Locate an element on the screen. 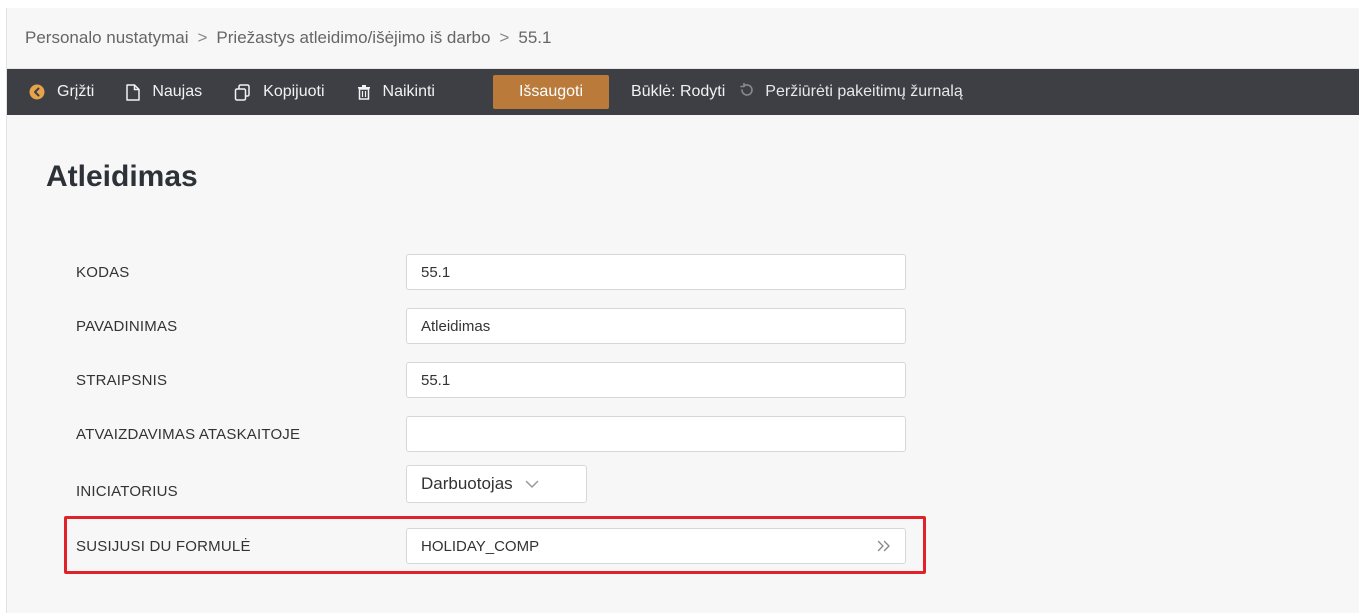 This screenshot has height=613, width=1359. save-button: Išsaugoti is located at coordinates (551, 92).